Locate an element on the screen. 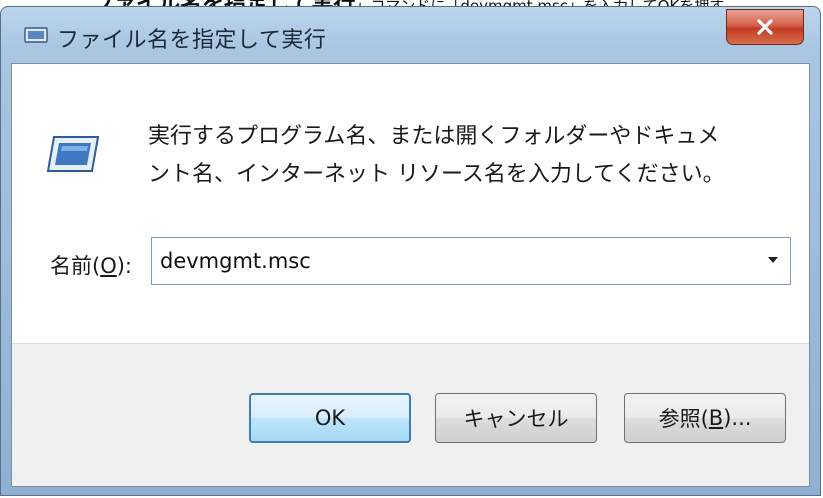  browse-accesskey: B is located at coordinates (716, 418).